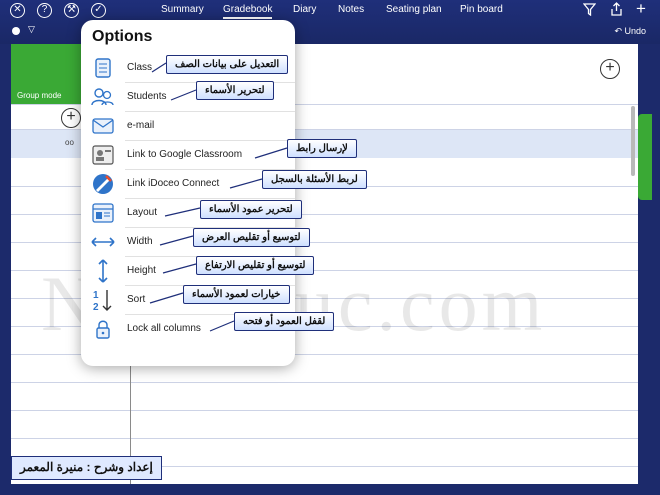  What do you see at coordinates (86, 468) in the screenshot?
I see `credit-label: إعداد وشرح : منيرة المعمر` at bounding box center [86, 468].